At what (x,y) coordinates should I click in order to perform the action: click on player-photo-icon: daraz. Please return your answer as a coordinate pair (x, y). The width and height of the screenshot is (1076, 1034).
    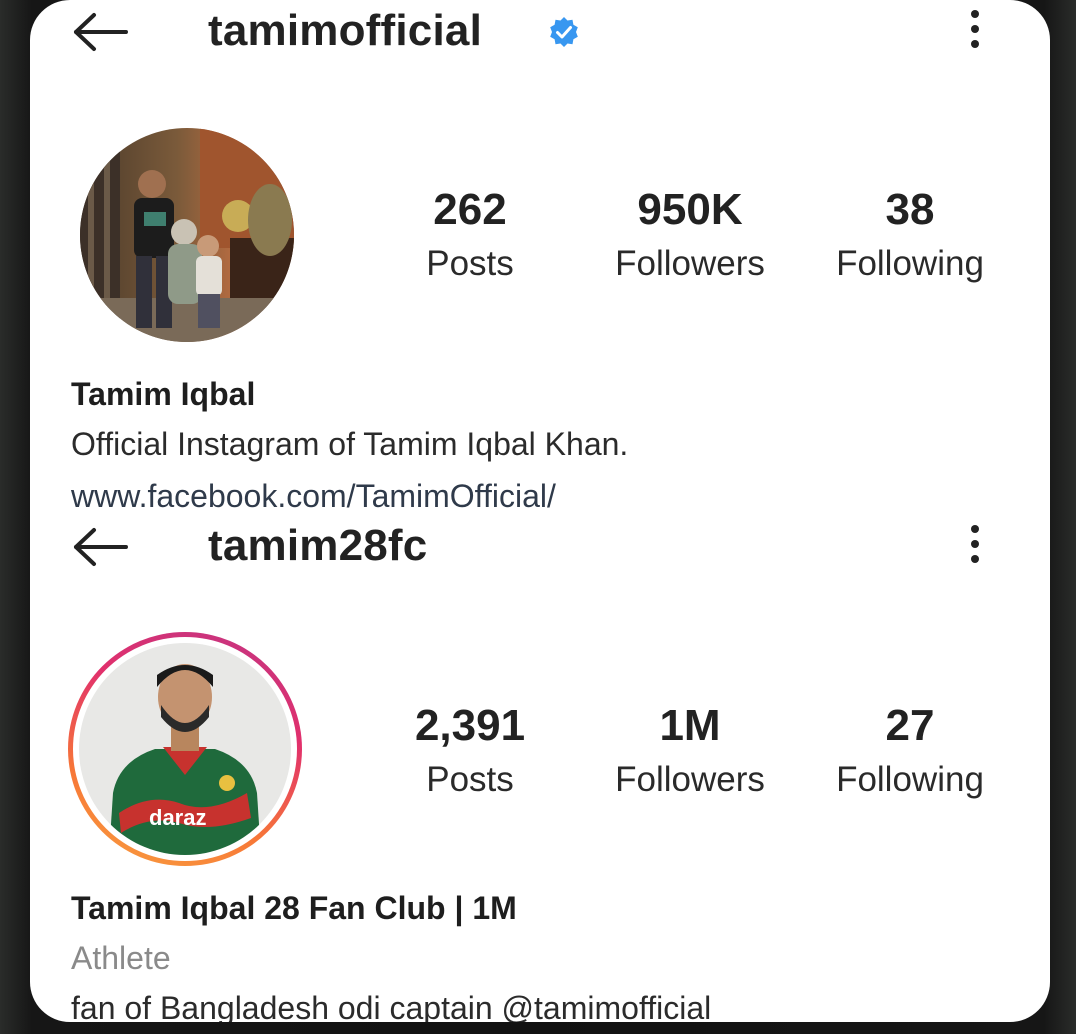
    Looking at the image, I should click on (185, 749).